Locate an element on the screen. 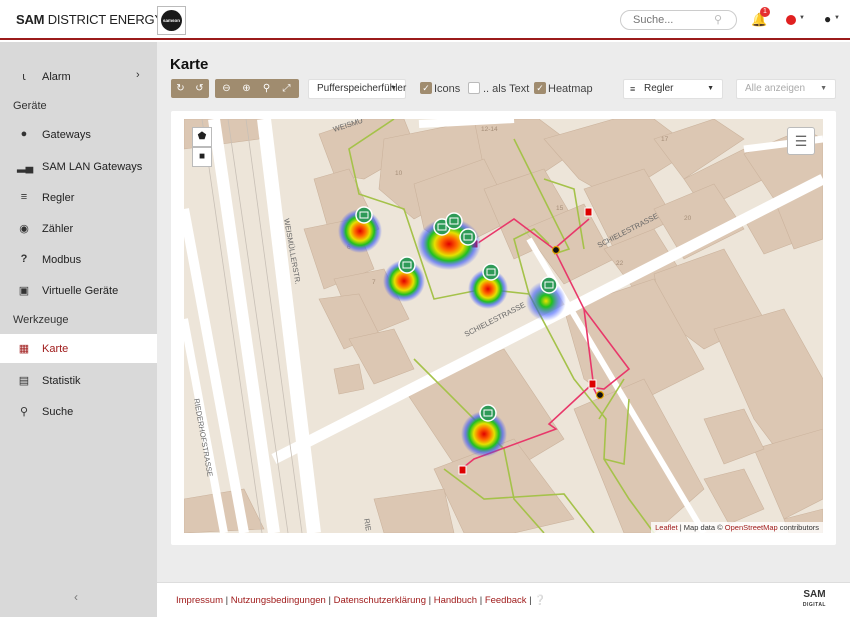 This screenshot has height=617, width=850. sensor-select: Pufferspeicherfühler ▼ is located at coordinates (357, 89).